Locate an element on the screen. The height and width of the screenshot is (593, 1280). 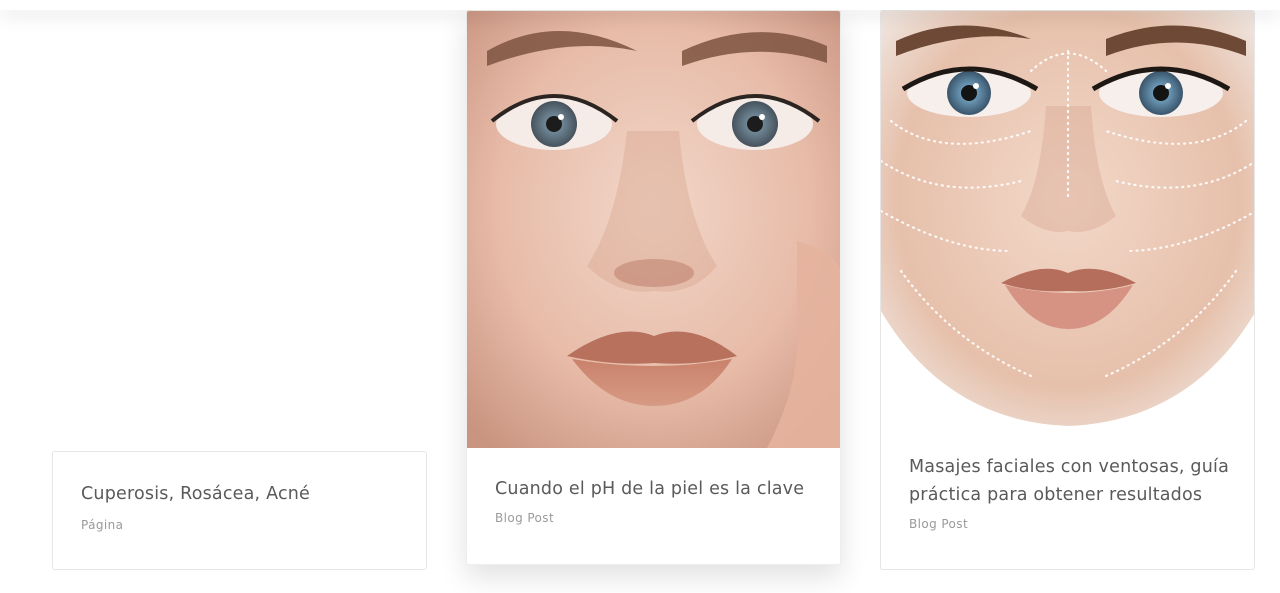
result-title: Cuando el pH de la piel es la clave is located at coordinates (655, 489).